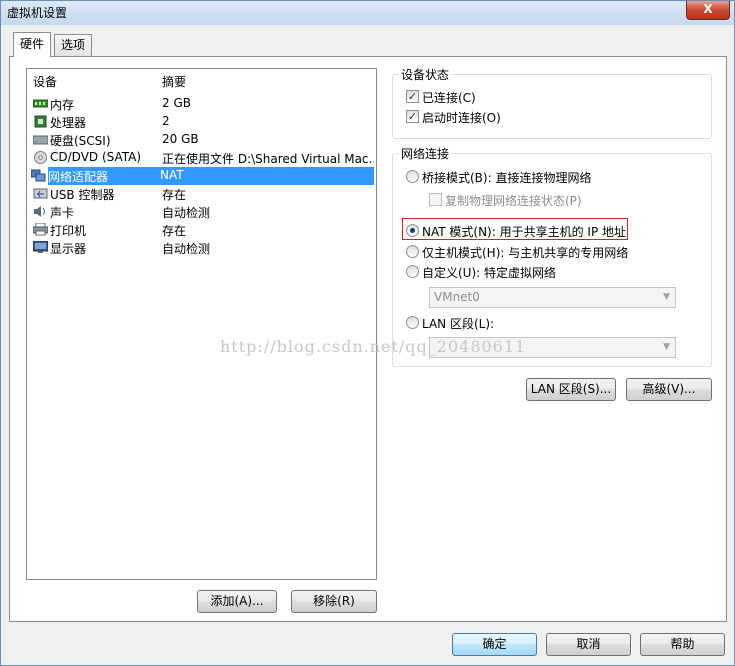 The image size is (735, 666). What do you see at coordinates (201, 140) in the screenshot?
I see `device-row-hard-disk: 硬盘(SCSI) 20 GB` at bounding box center [201, 140].